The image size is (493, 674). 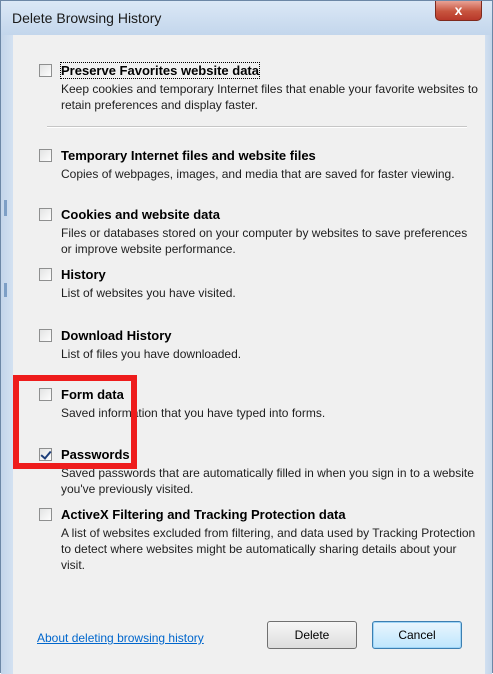 I want to click on download-history-checkbox, so click(x=45, y=335).